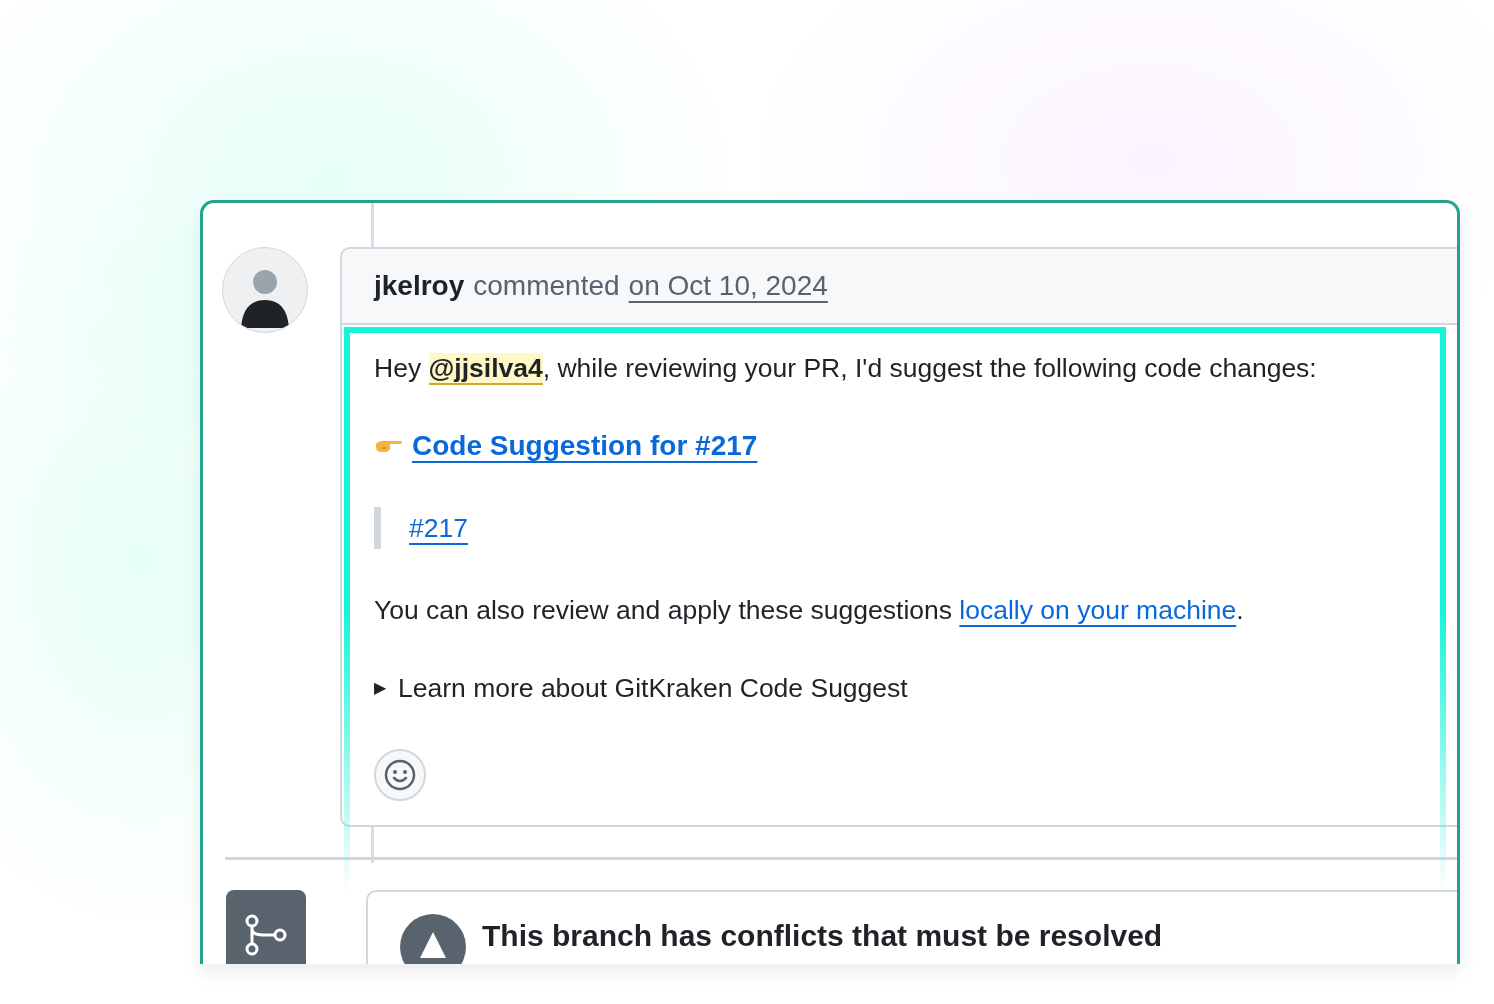 The image size is (1494, 1004). What do you see at coordinates (809, 610) in the screenshot?
I see `review-note-text: You can also review and apply these suggestions locally on your machine.` at bounding box center [809, 610].